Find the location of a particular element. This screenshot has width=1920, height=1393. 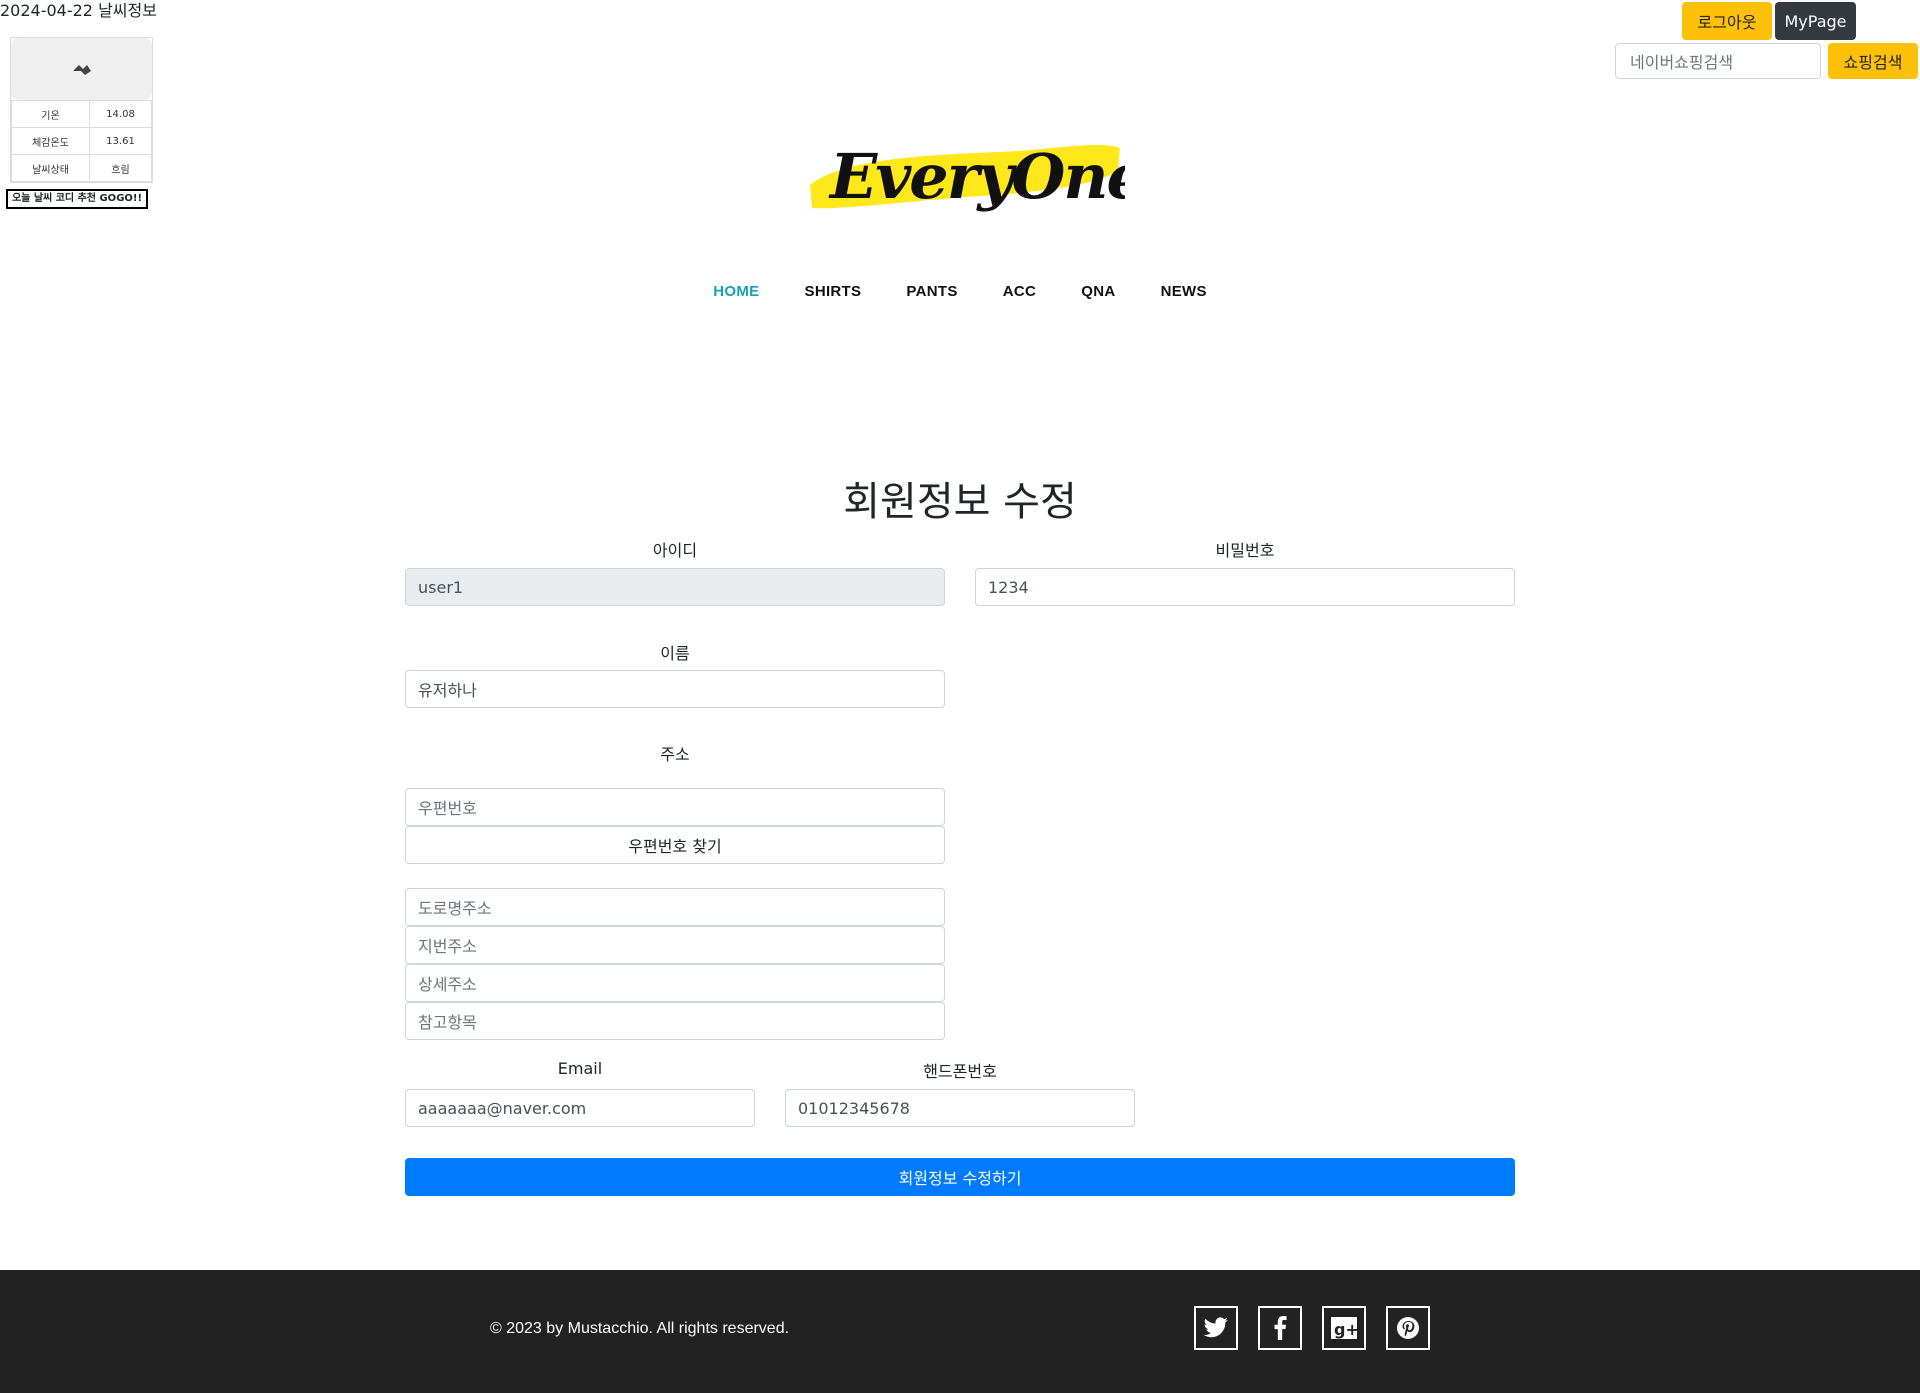

address-label: 주소 is located at coordinates (675, 754).